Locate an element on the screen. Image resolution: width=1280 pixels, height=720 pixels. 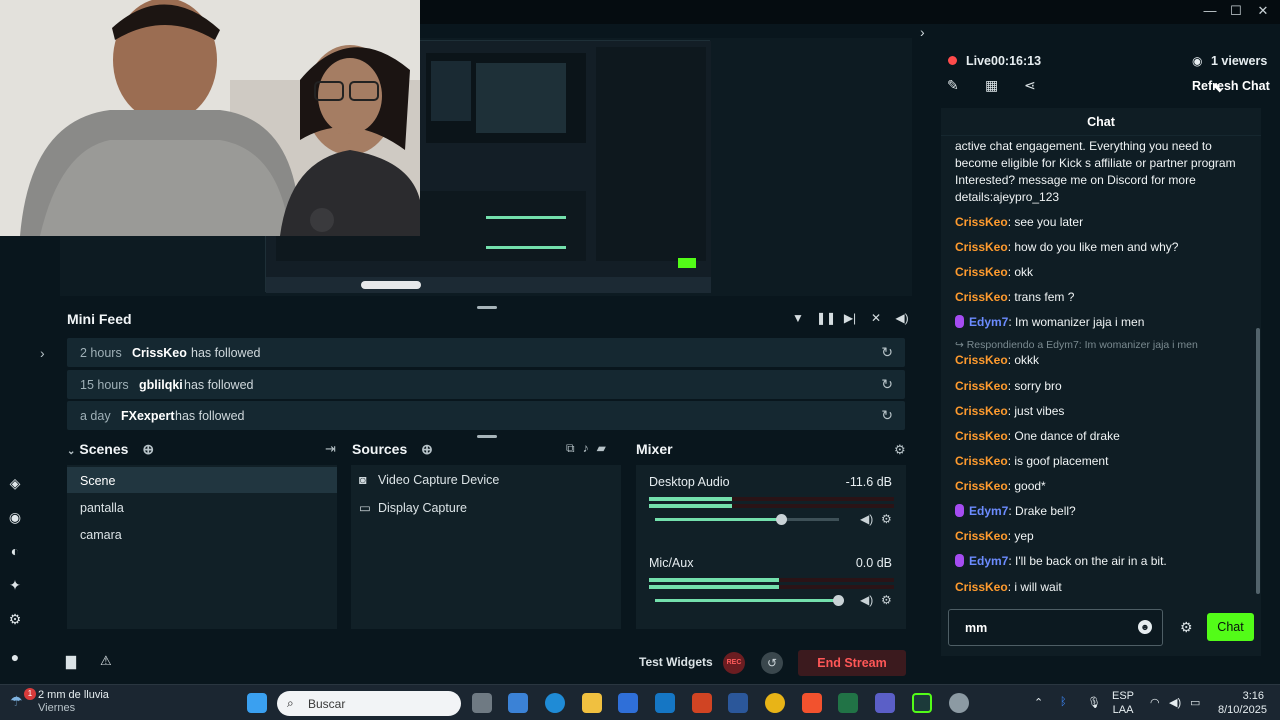
settings-app-icon is located at coordinates (959, 703).